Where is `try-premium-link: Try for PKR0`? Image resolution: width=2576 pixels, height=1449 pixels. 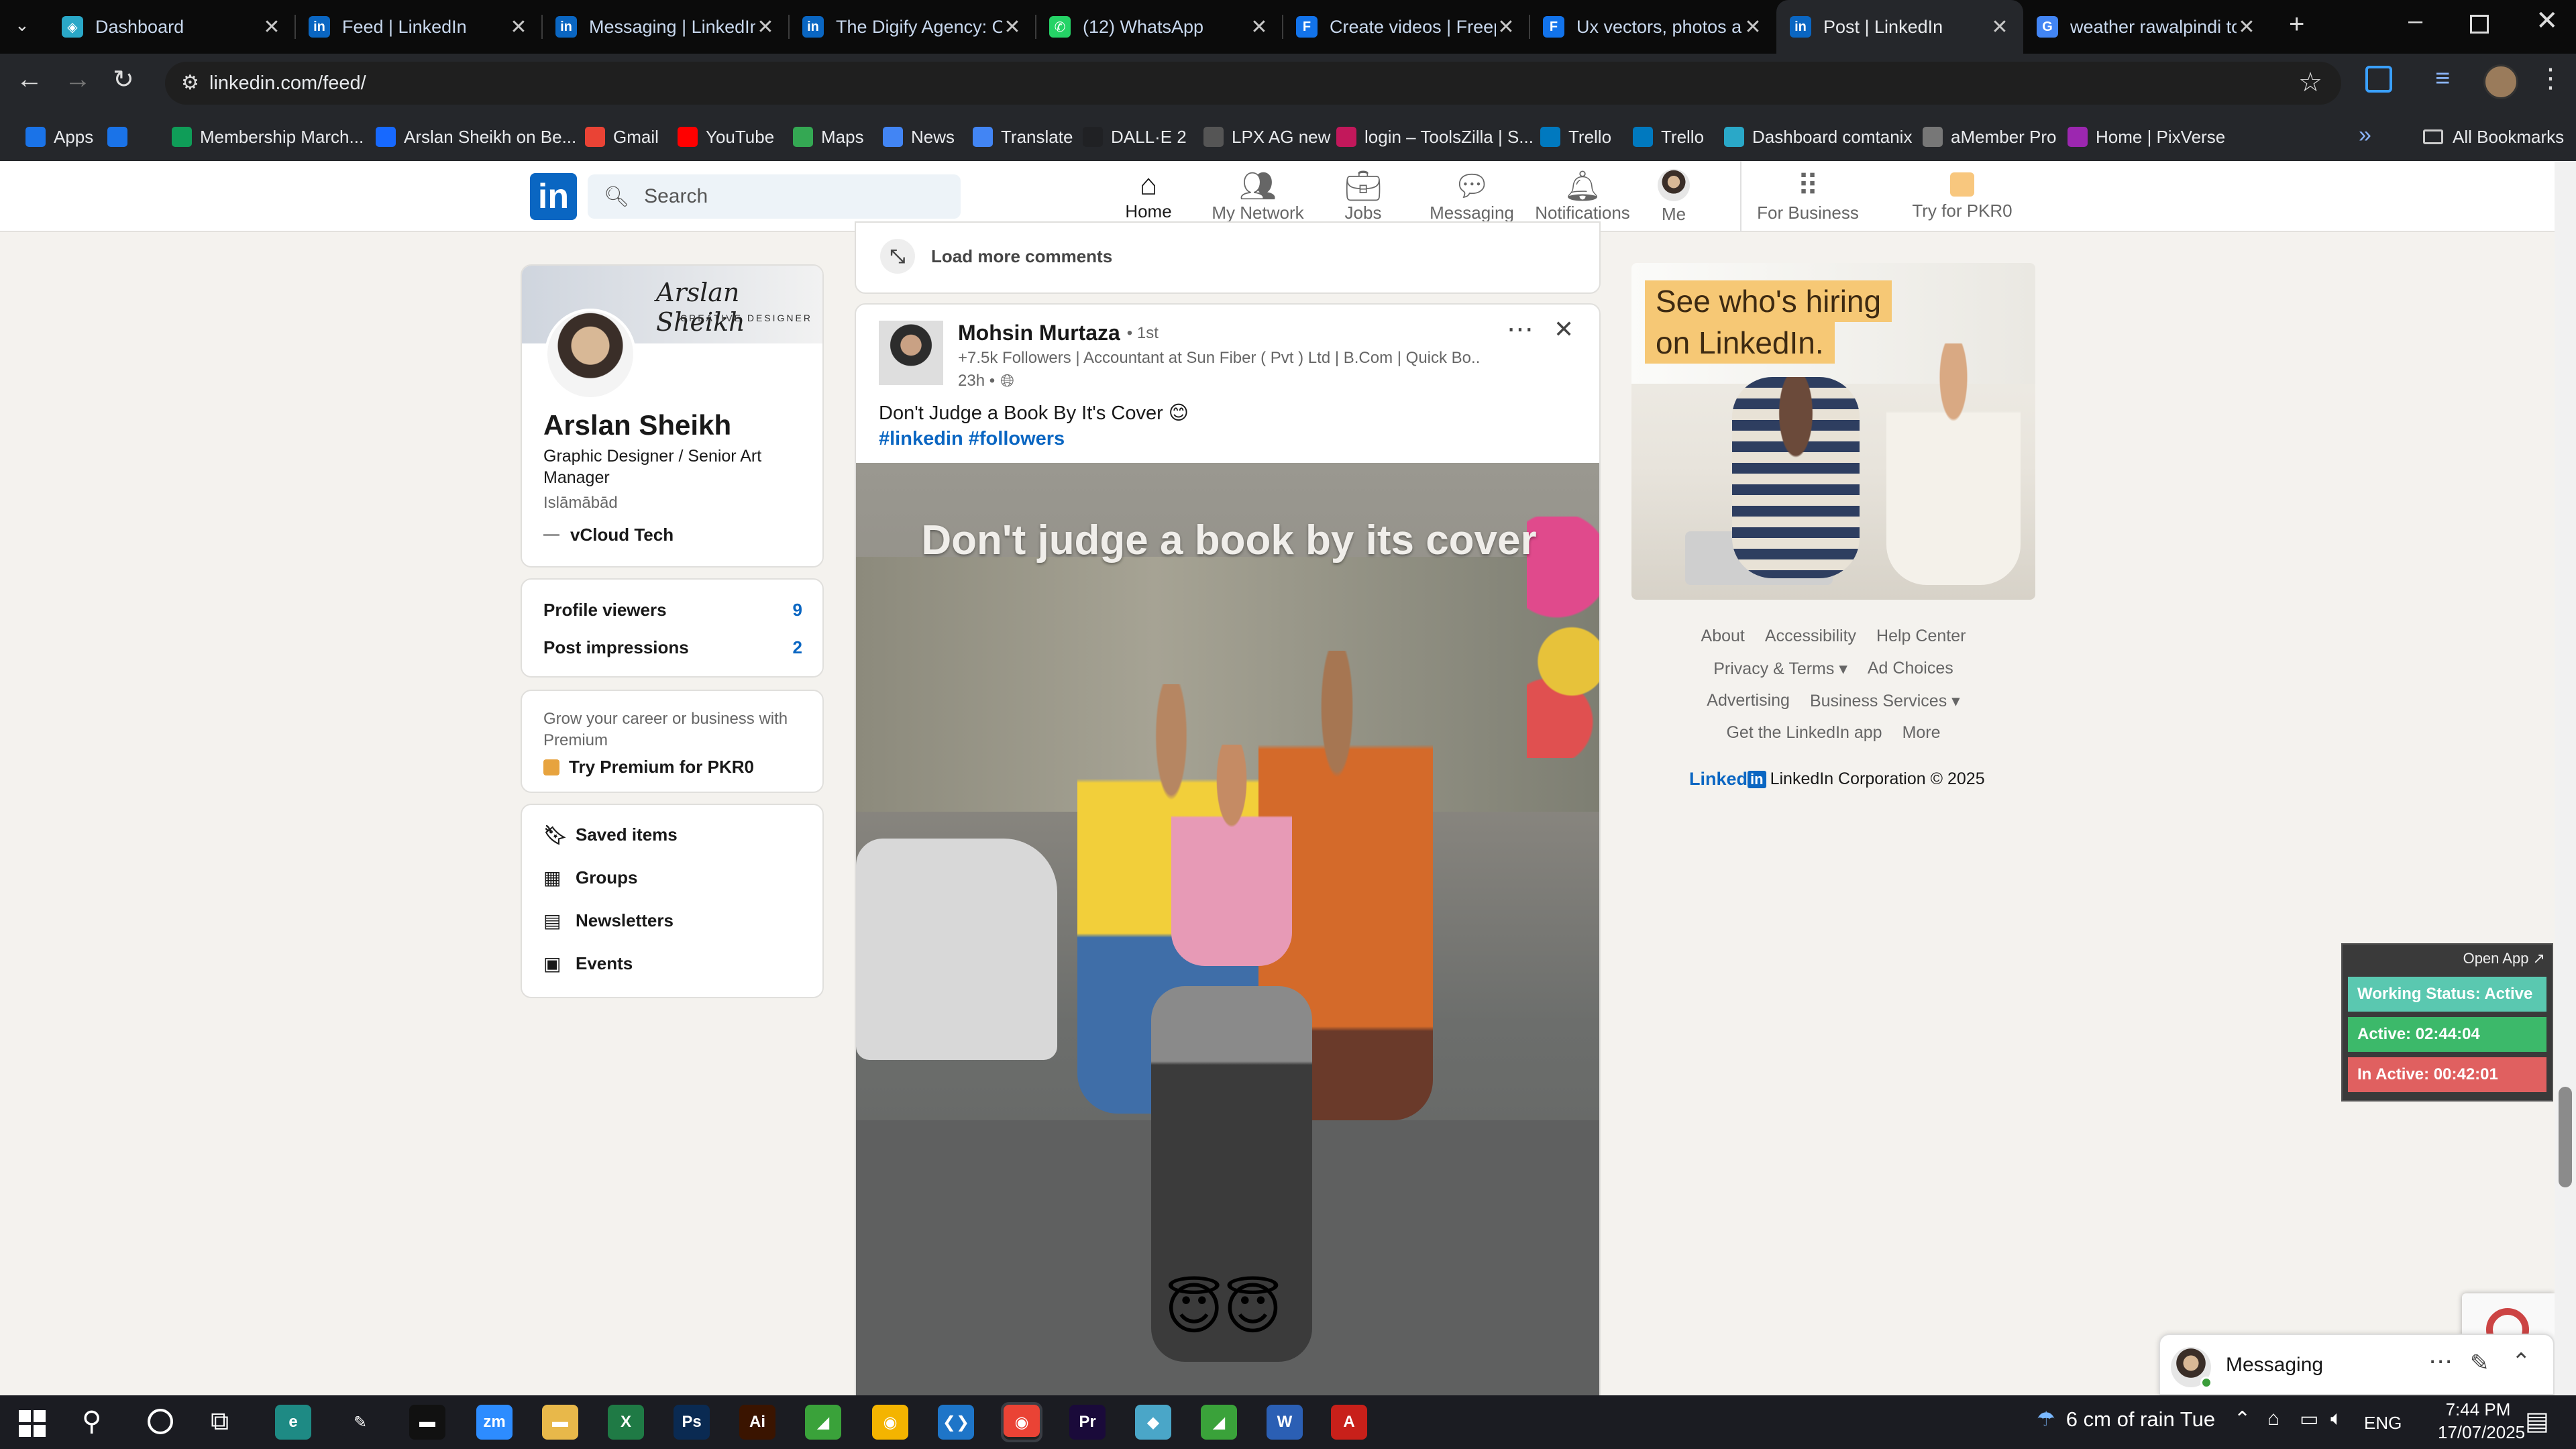 try-premium-link: Try for PKR0 is located at coordinates (1962, 196).